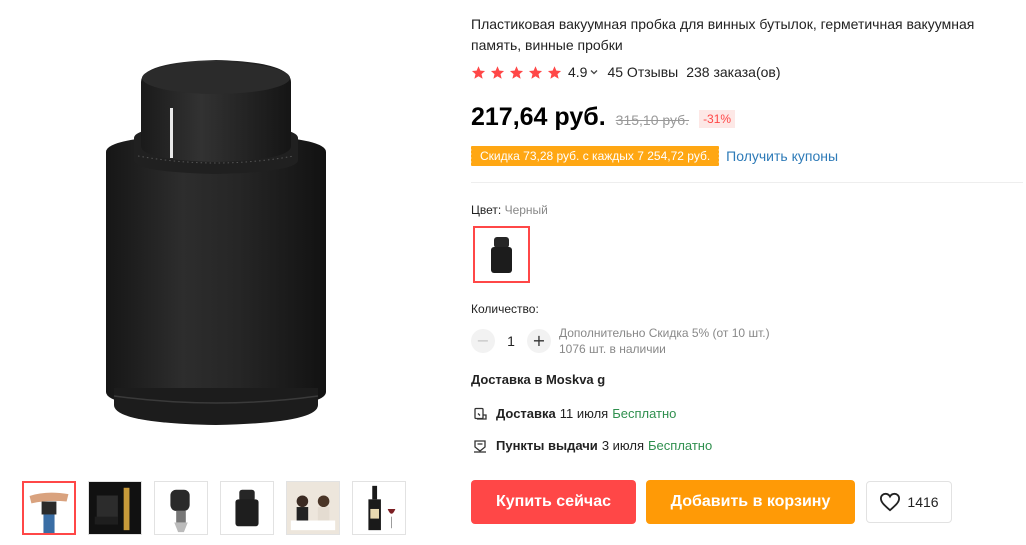  What do you see at coordinates (313, 508) in the screenshot?
I see `thumb-people-dining` at bounding box center [313, 508].